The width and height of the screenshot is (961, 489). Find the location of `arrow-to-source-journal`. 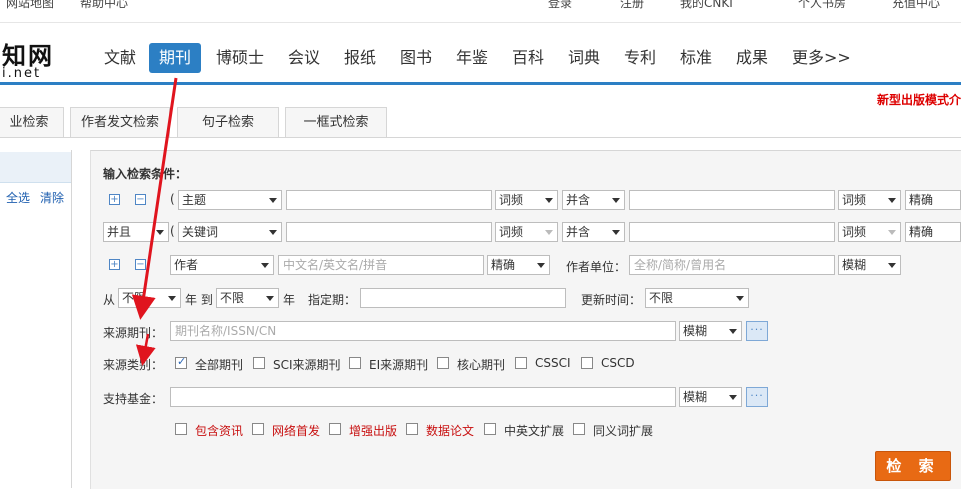

arrow-to-source-journal is located at coordinates (154, 198).